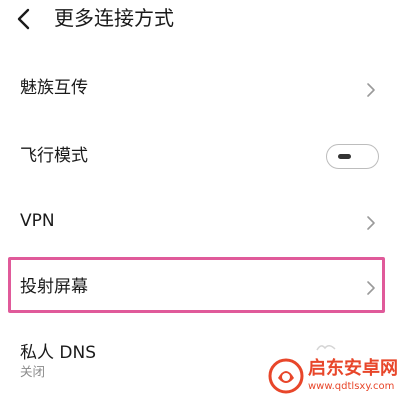 This screenshot has width=400, height=400. I want to click on airplane-mode-toggle, so click(352, 156).